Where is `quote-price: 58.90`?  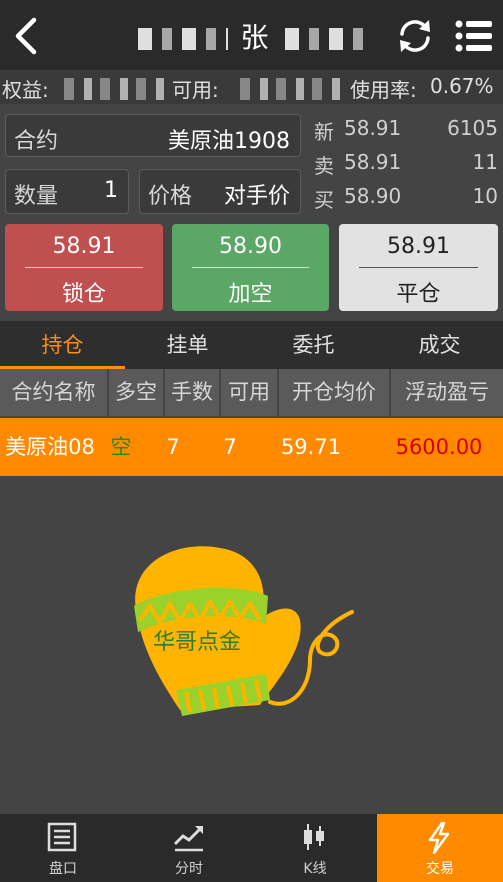 quote-price: 58.90 is located at coordinates (373, 196).